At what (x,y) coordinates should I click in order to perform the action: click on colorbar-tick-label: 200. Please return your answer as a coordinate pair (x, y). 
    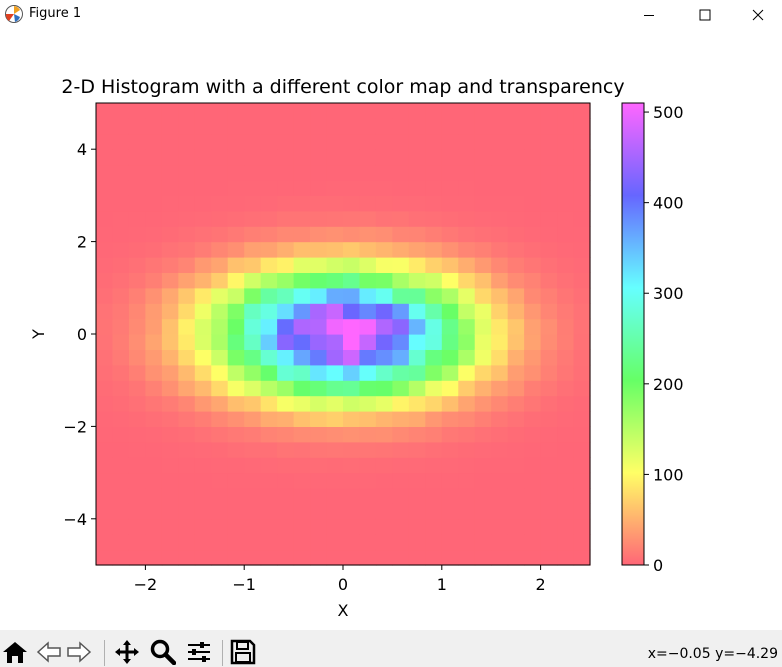
    Looking at the image, I should click on (668, 384).